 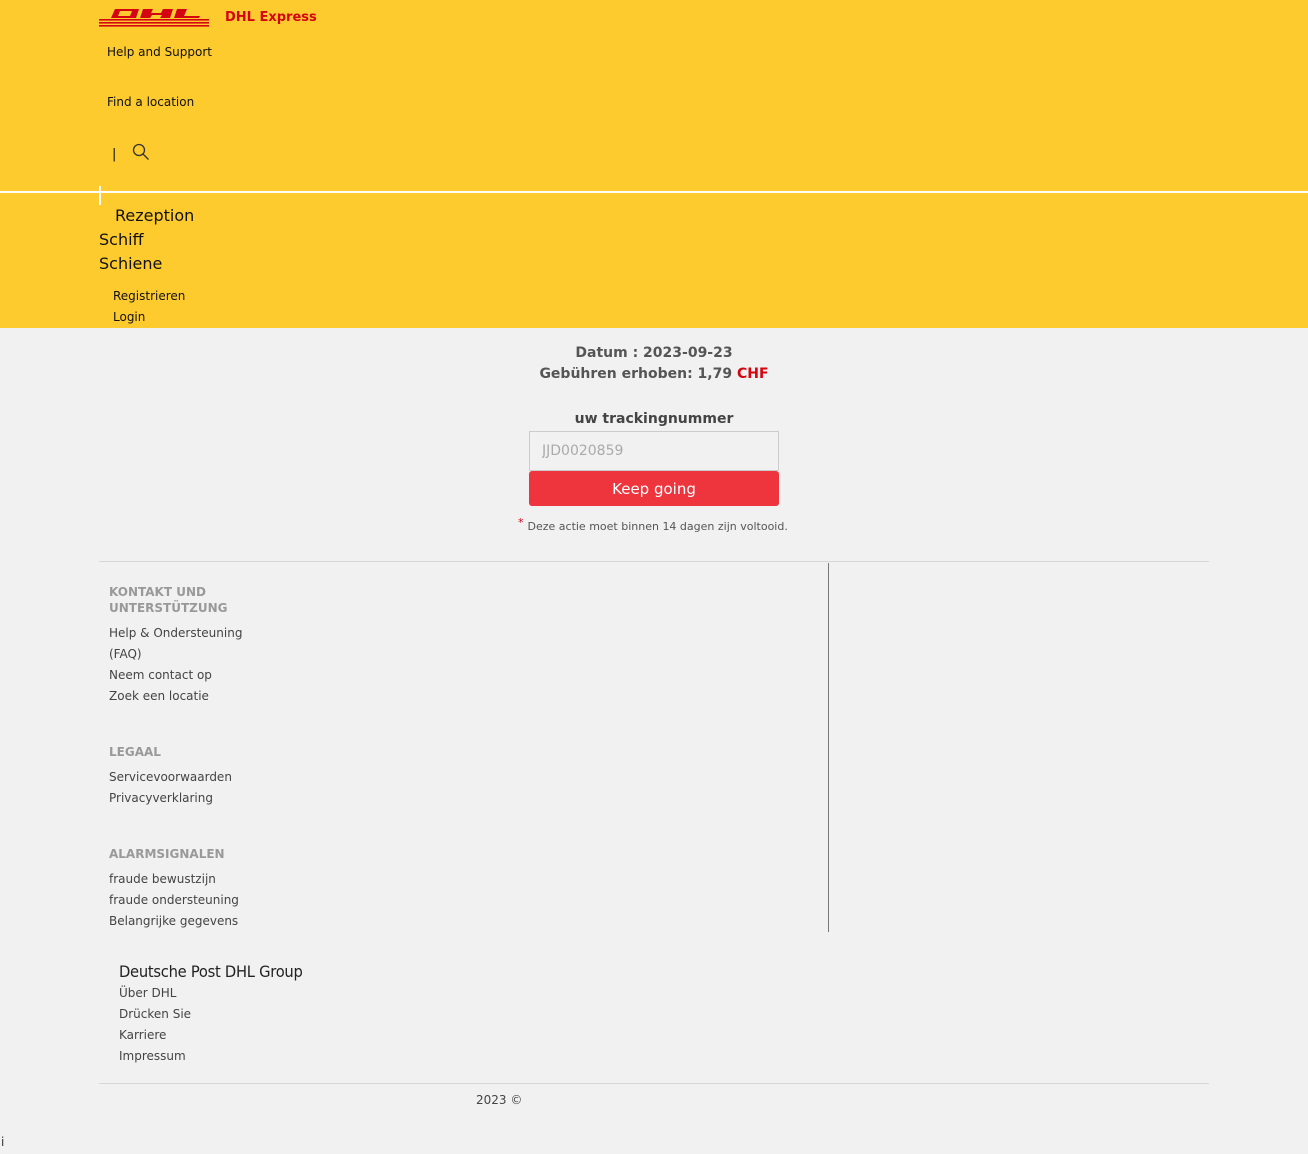 I want to click on footer-column-divider, so click(x=828, y=747).